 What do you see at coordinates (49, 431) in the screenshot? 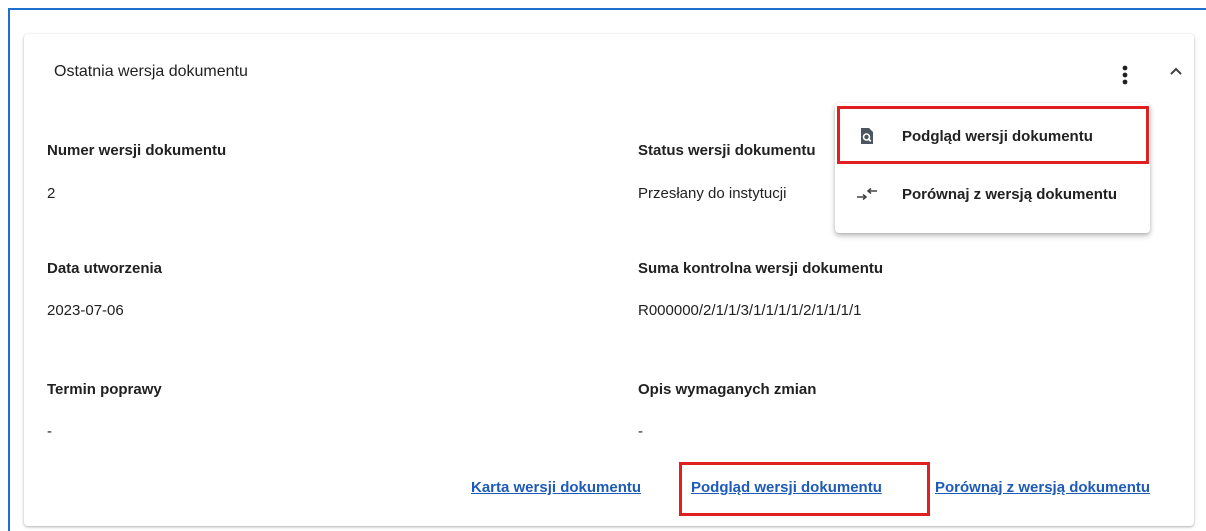
I see `correction-deadline-value: -` at bounding box center [49, 431].